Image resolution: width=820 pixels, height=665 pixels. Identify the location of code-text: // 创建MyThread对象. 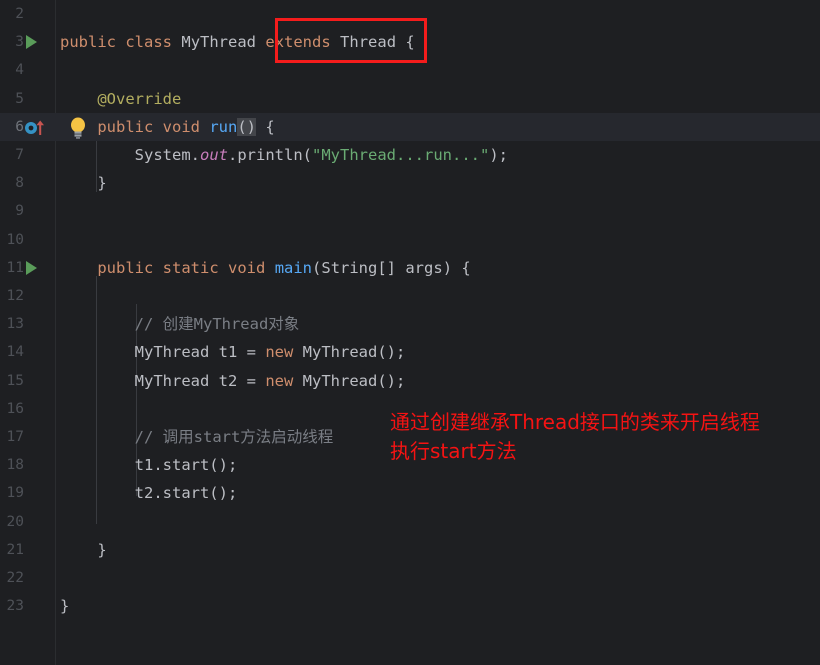
(180, 324).